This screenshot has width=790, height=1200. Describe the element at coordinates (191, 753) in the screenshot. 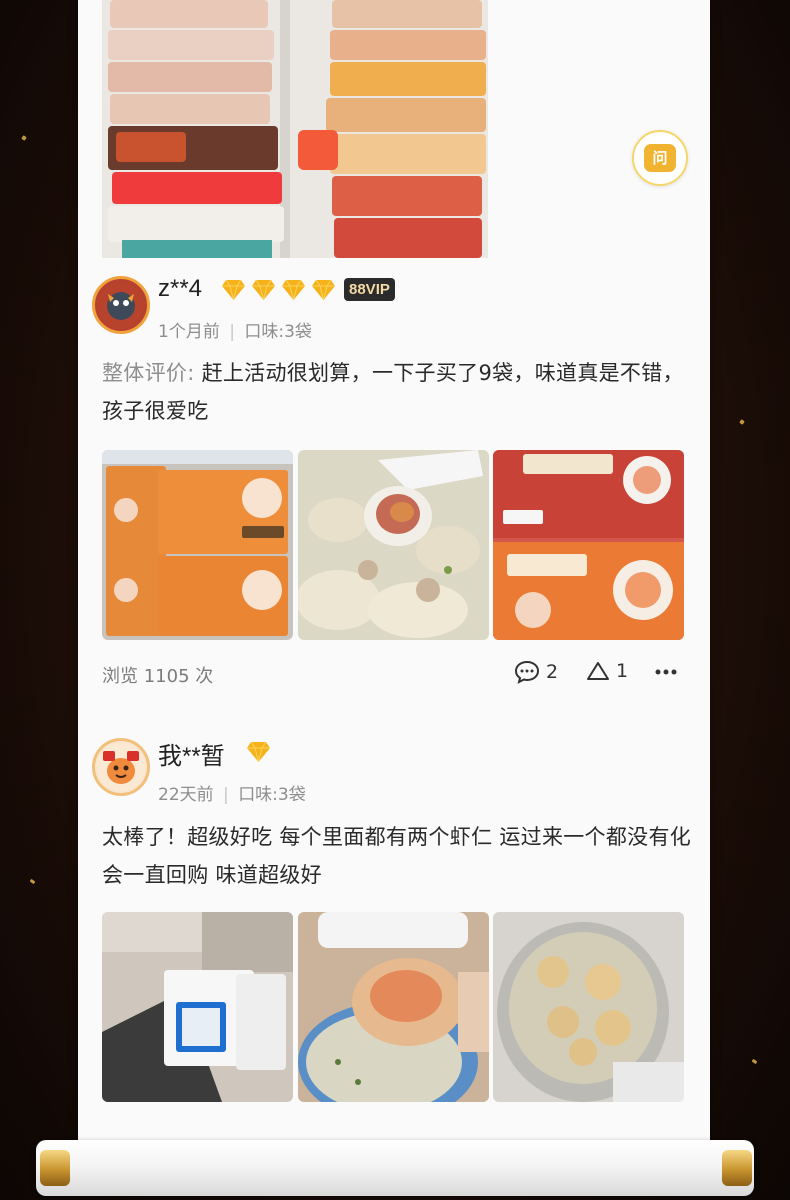

I see `review-username: 我**暂` at that location.